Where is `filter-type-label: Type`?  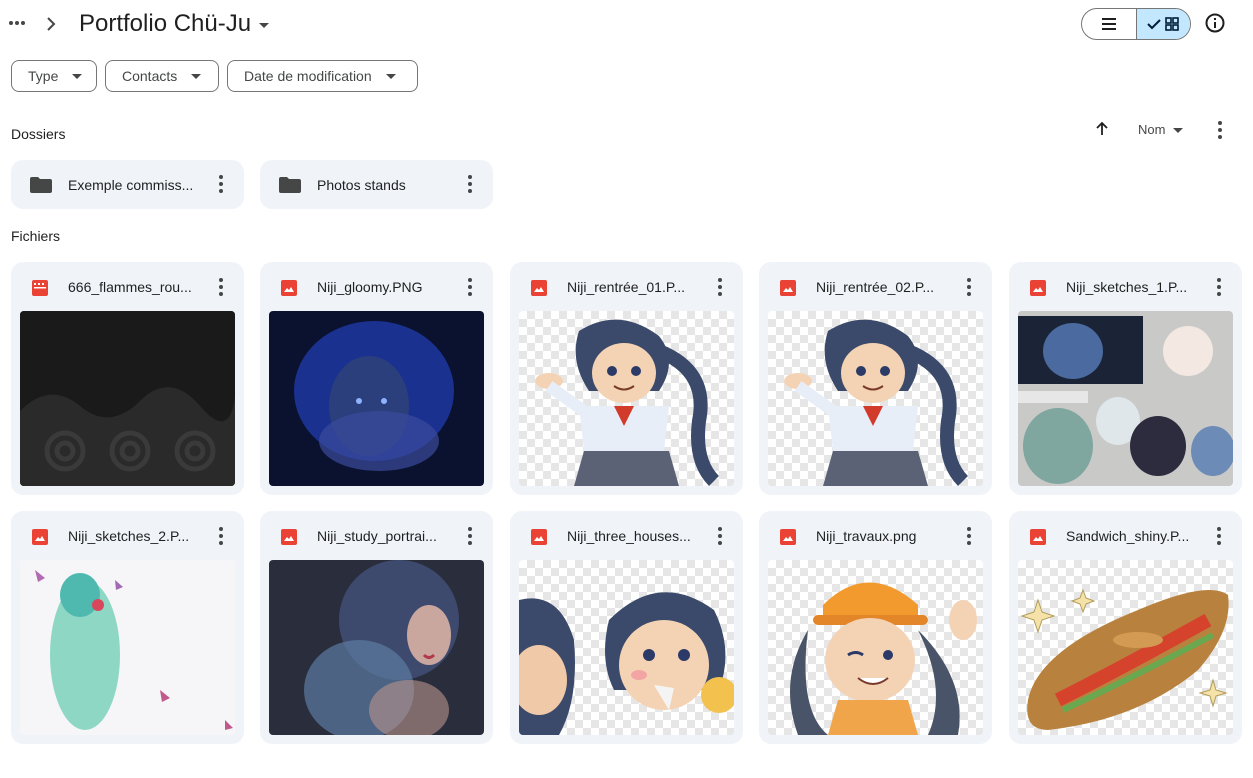 filter-type-label: Type is located at coordinates (43, 76).